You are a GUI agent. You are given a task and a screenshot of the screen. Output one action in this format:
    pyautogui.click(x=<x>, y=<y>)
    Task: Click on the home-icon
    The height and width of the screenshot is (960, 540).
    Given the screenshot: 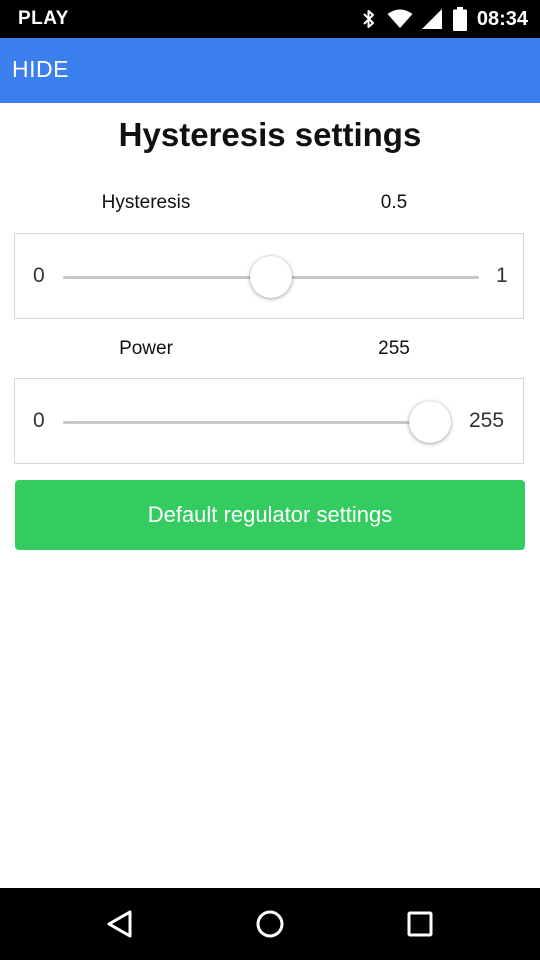 What is the action you would take?
    pyautogui.click(x=270, y=924)
    